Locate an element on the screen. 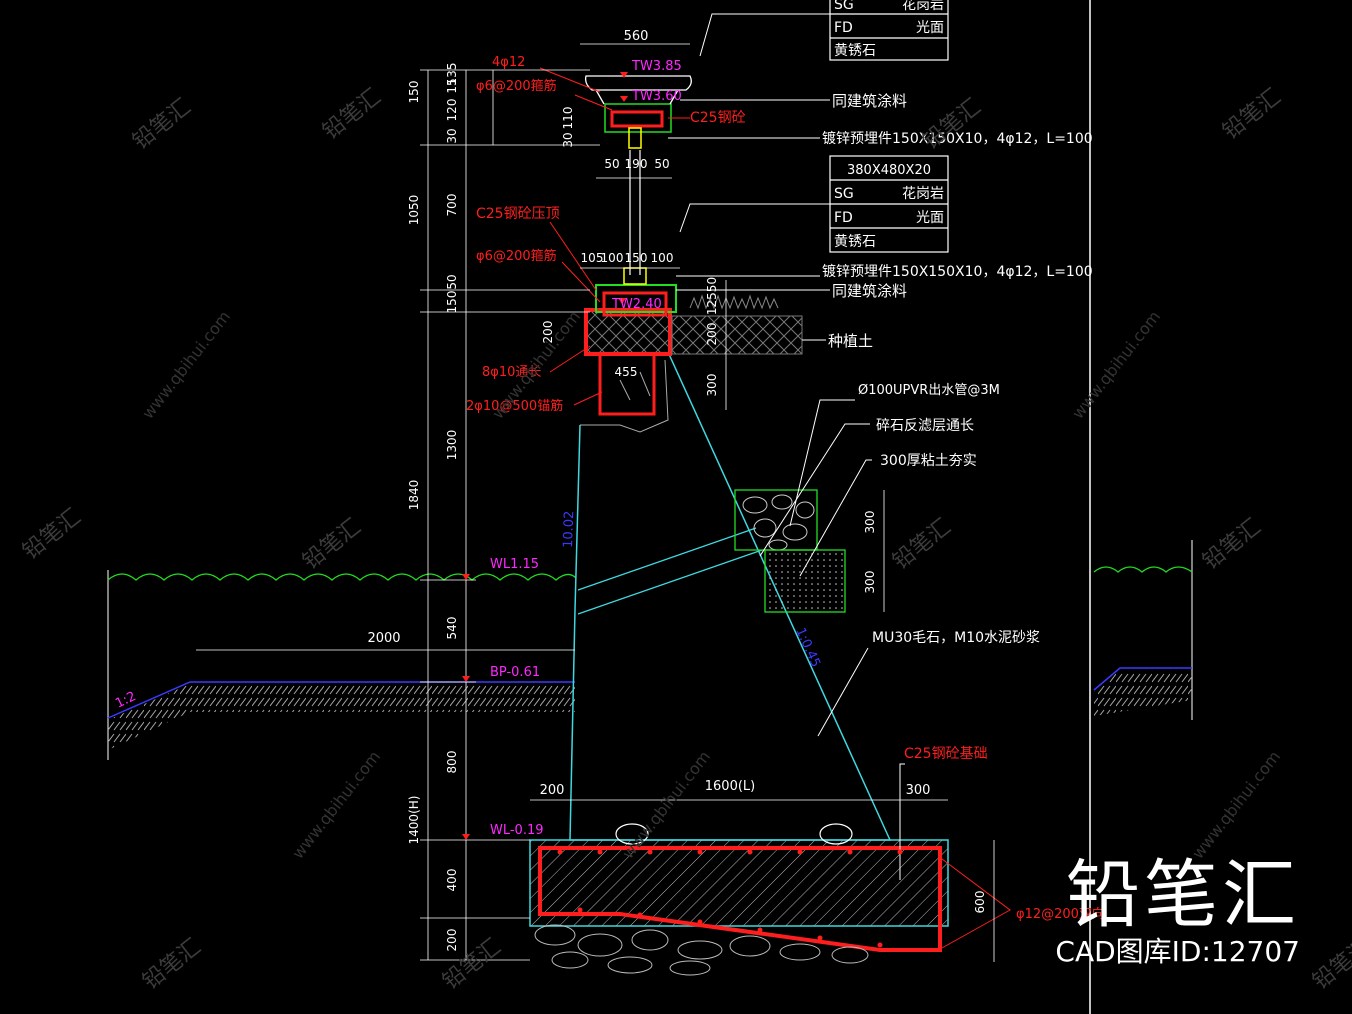 Image resolution: width=1352 pixels, height=1014 pixels. dim-150a: 150 is located at coordinates (414, 92).